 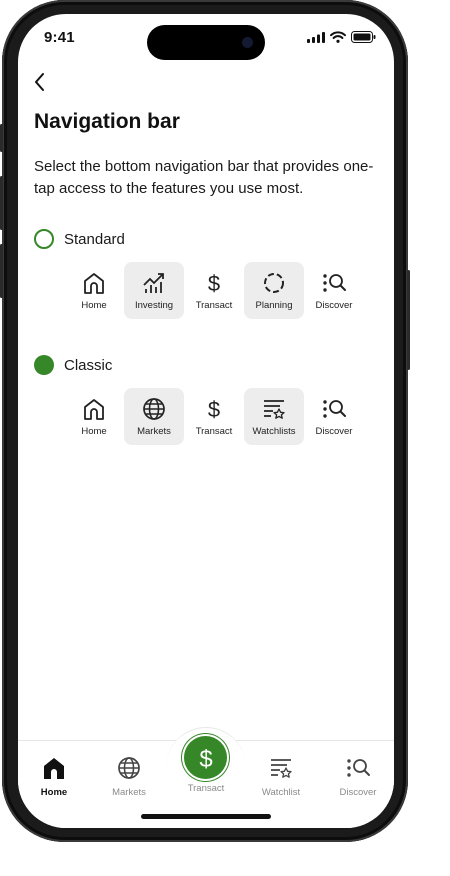 What do you see at coordinates (274, 283) in the screenshot?
I see `planning-icon` at bounding box center [274, 283].